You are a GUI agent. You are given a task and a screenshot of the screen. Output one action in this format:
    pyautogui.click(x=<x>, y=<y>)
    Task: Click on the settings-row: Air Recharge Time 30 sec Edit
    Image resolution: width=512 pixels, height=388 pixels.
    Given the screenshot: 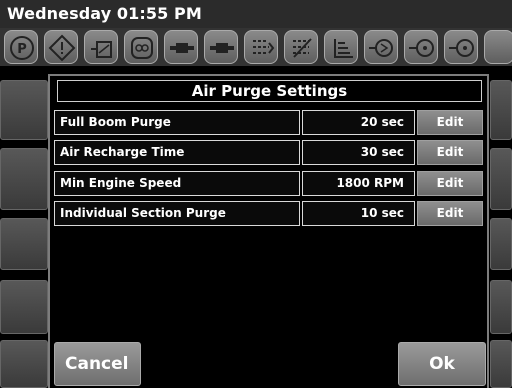 What is the action you would take?
    pyautogui.click(x=268, y=152)
    